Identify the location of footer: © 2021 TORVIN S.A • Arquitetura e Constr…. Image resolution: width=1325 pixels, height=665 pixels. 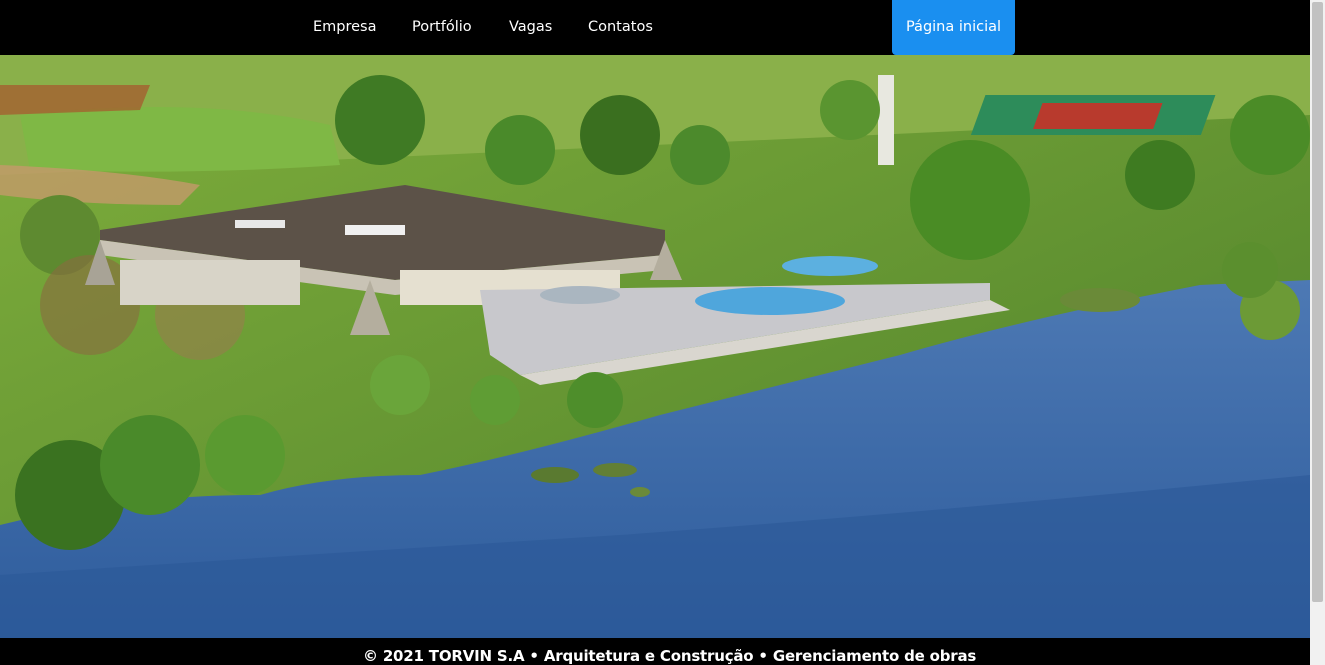
(655, 651).